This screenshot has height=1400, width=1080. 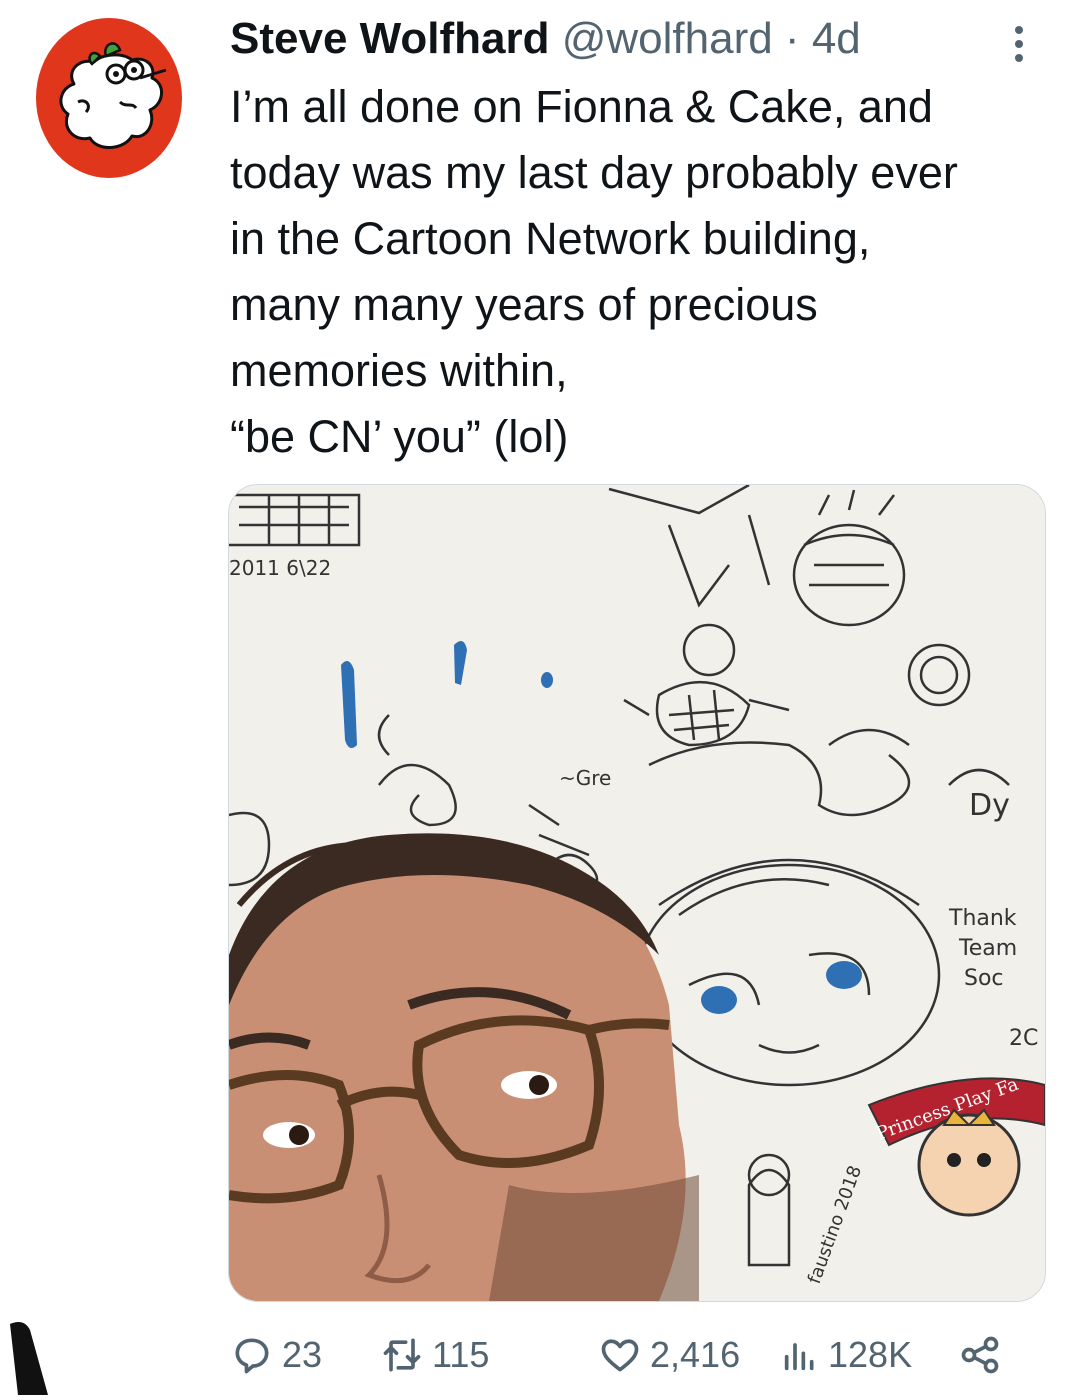 I want to click on tweet-text-line: in the Cartoon Network building,, so click(x=550, y=238).